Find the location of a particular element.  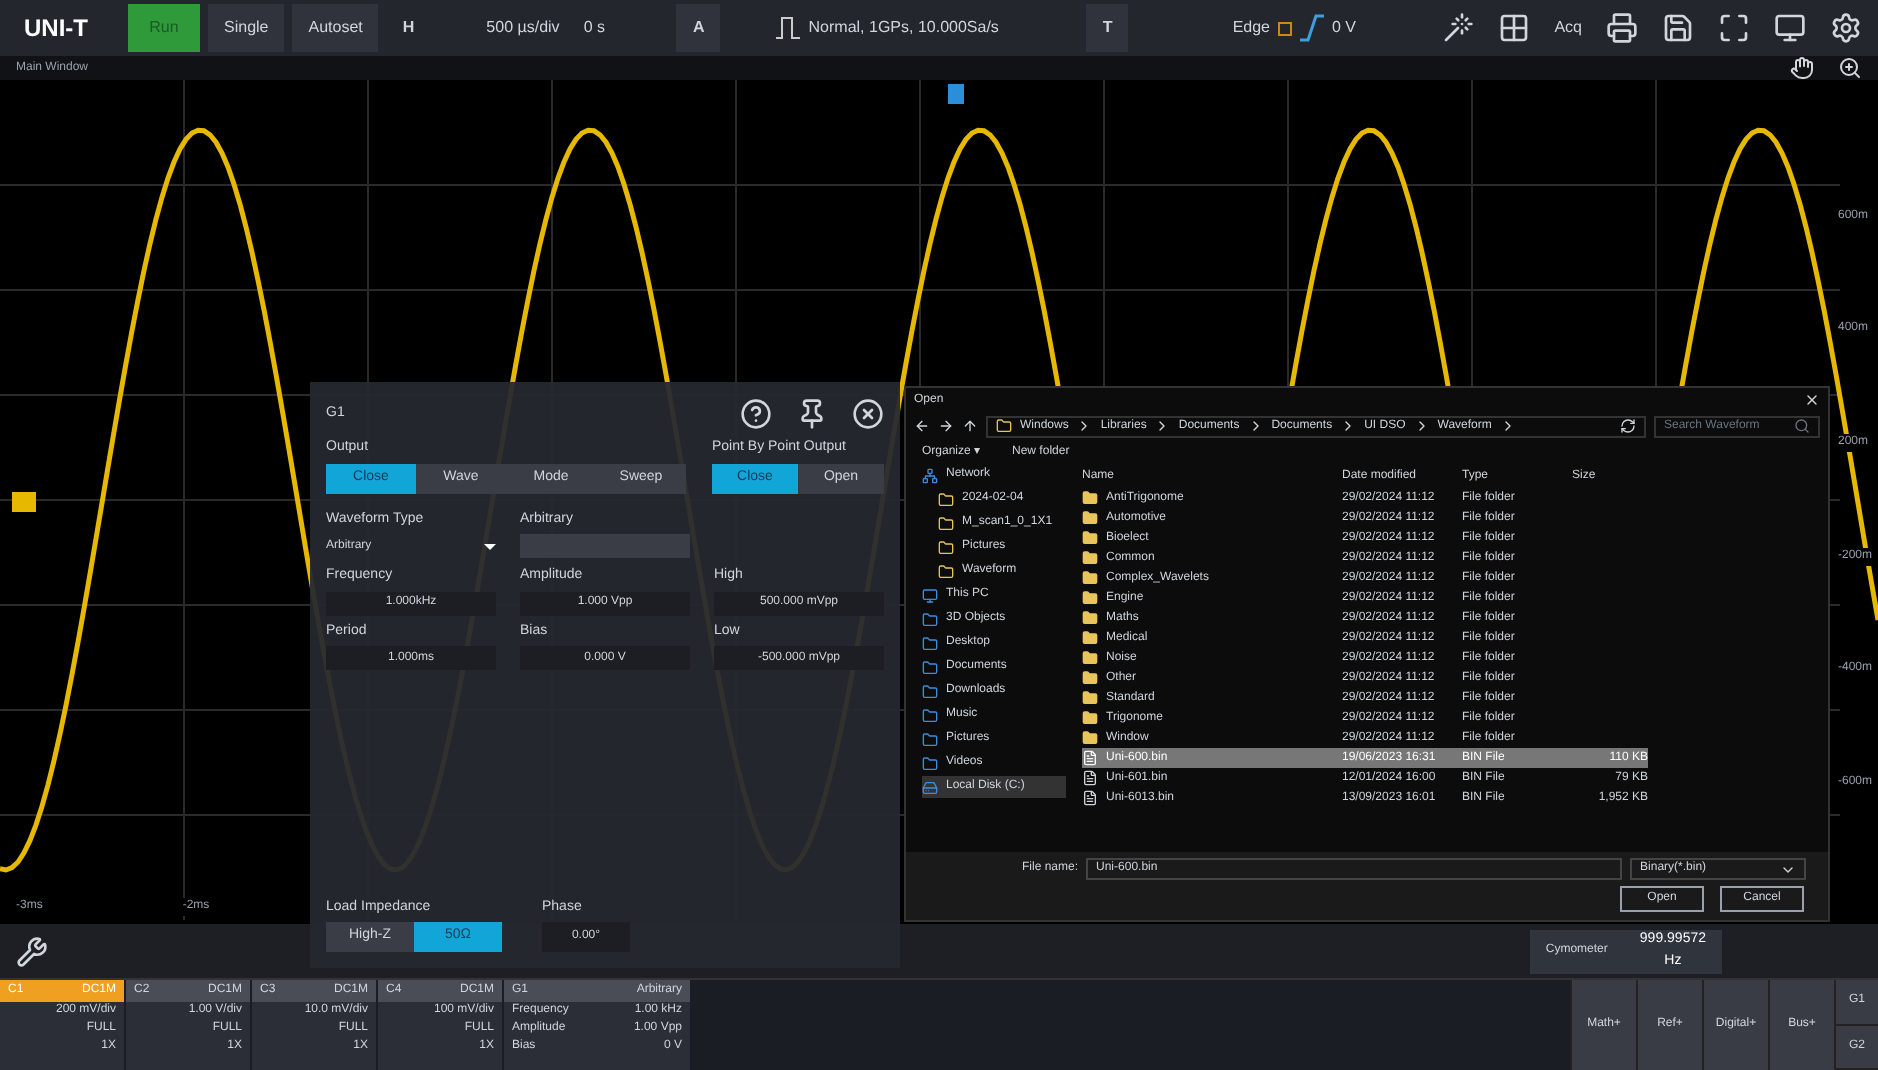

toolbar-button: Autoset is located at coordinates (335, 28).